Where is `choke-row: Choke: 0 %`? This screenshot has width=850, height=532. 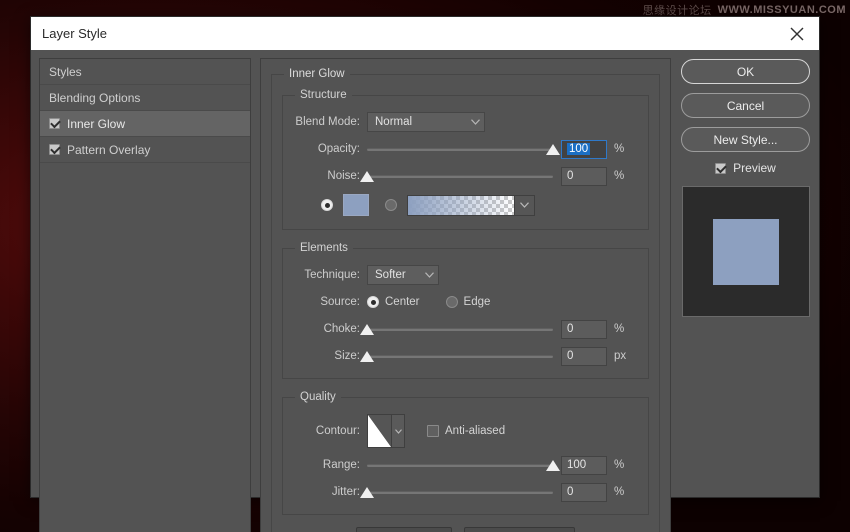 choke-row: Choke: 0 % is located at coordinates (465, 329).